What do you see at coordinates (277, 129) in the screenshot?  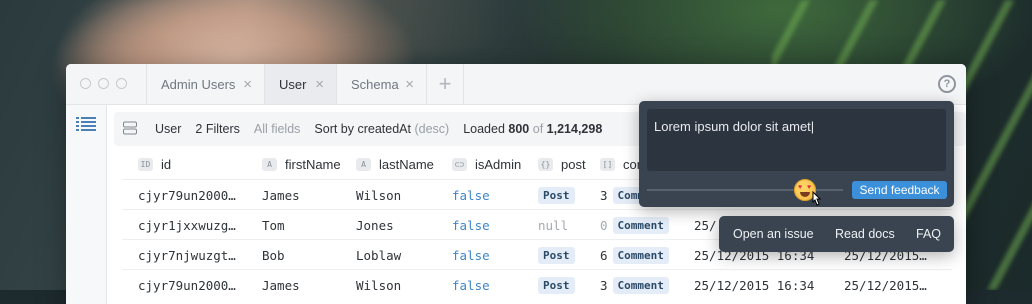 I see `fields-selector: All fields` at bounding box center [277, 129].